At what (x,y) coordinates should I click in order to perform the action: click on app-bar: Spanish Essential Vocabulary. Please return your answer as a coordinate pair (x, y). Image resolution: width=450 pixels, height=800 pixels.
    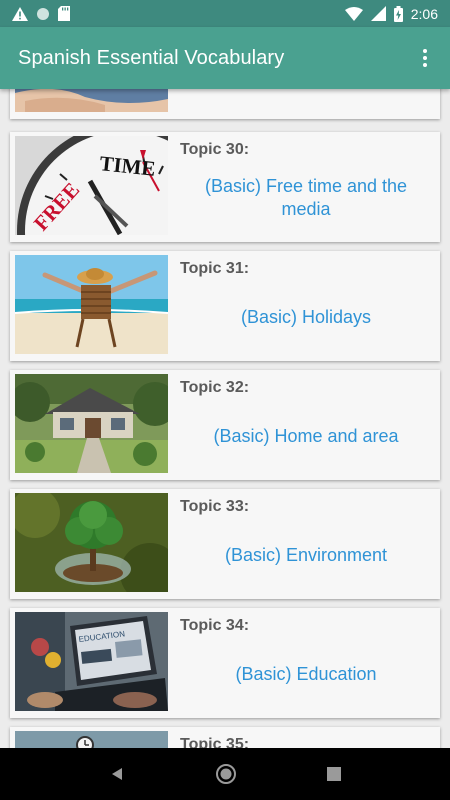
    Looking at the image, I should click on (225, 58).